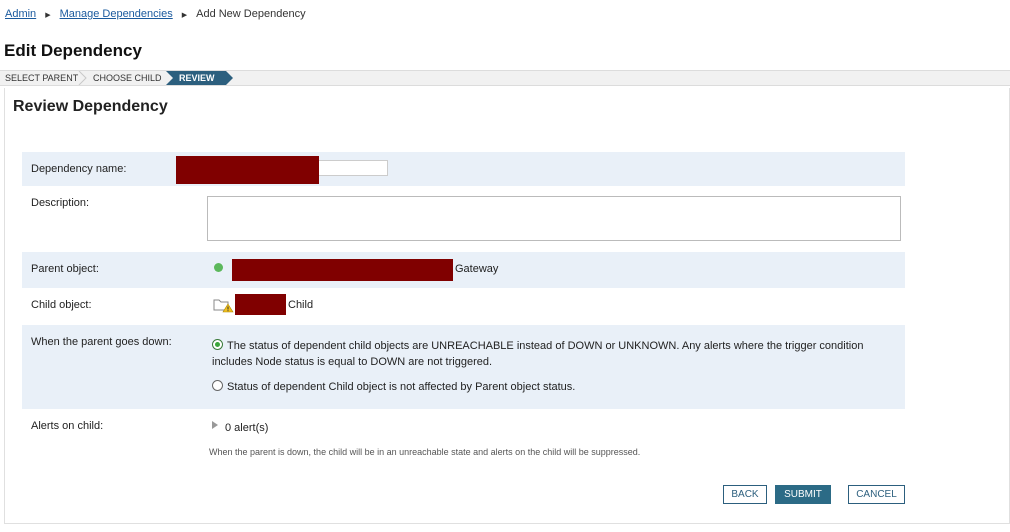 The image size is (1010, 532). What do you see at coordinates (463, 169) in the screenshot?
I see `dependency-name-row: Dependency name:` at bounding box center [463, 169].